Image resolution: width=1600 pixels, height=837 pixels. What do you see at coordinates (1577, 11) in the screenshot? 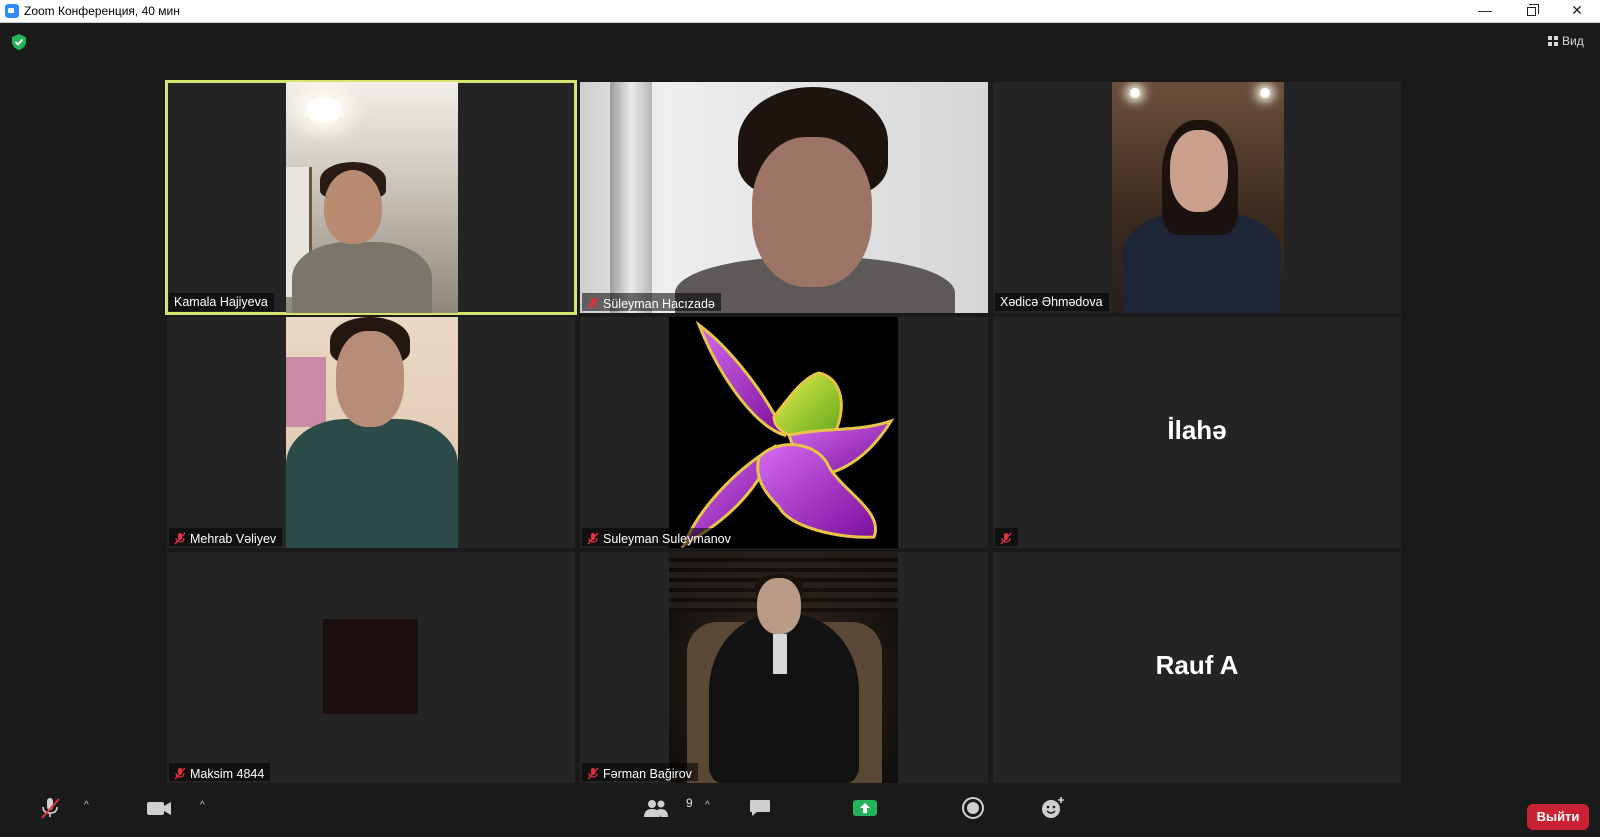
I see `close-button: ✕` at bounding box center [1577, 11].